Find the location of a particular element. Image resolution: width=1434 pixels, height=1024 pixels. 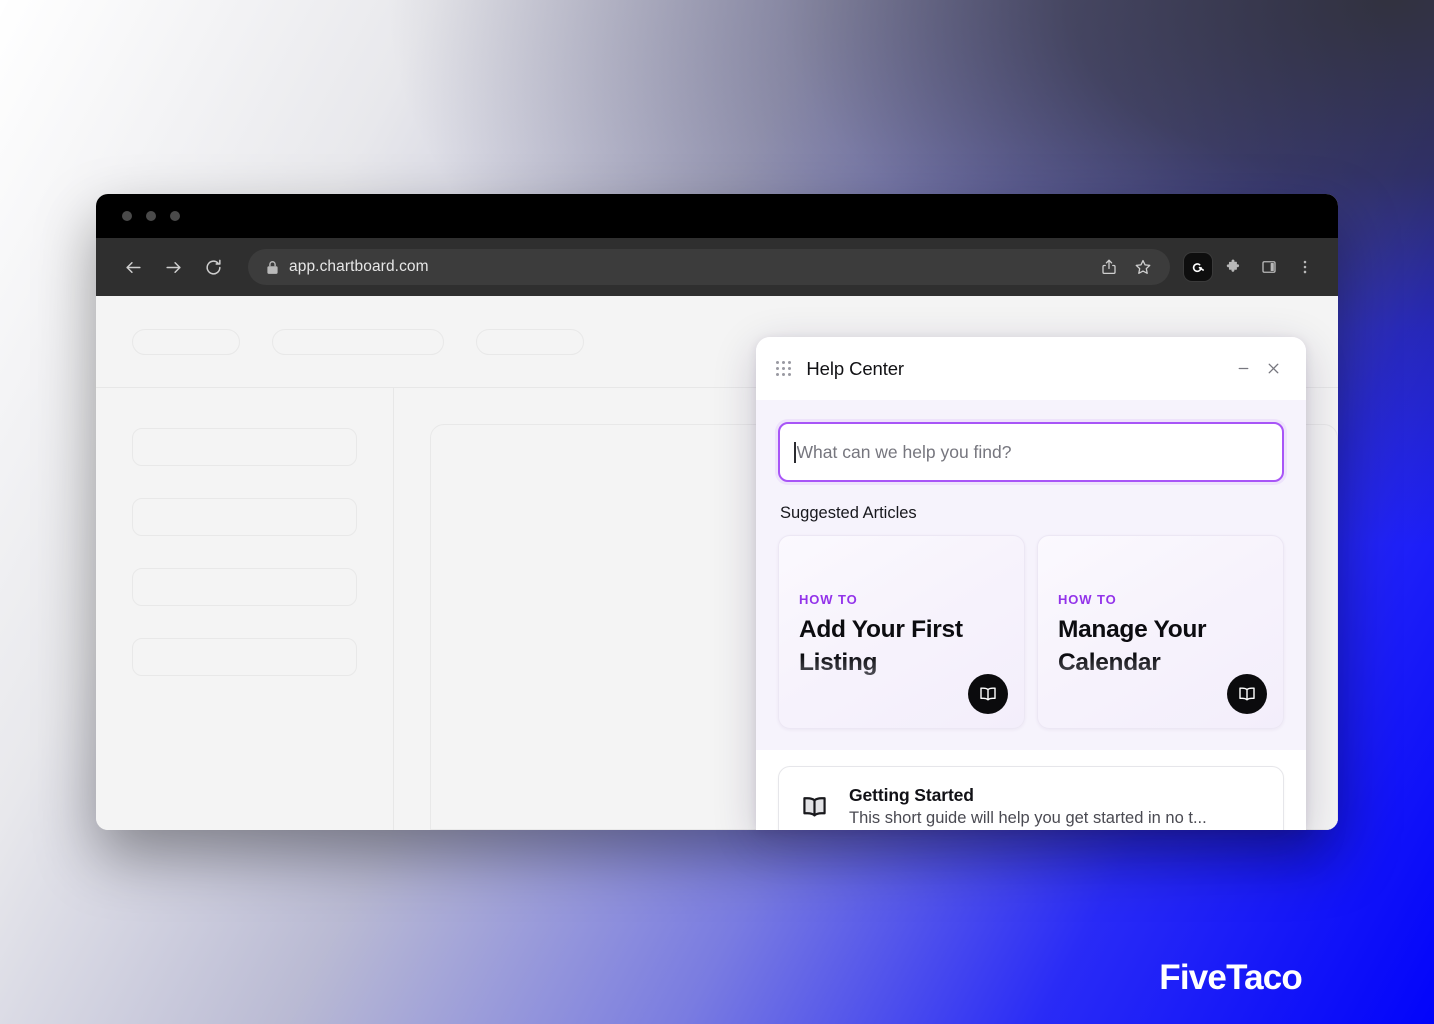

minimize-button is located at coordinates (1243, 369).